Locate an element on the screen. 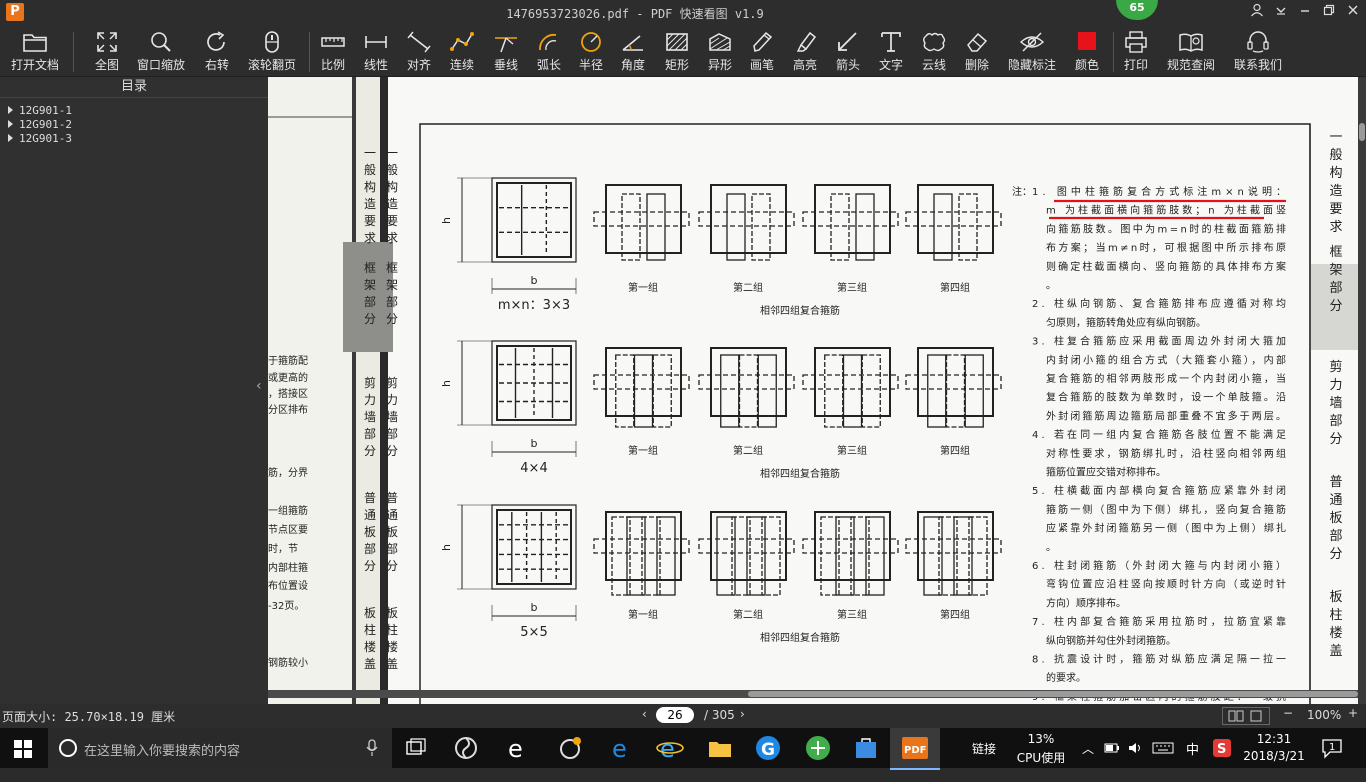 This screenshot has height=782, width=1366. windows-start-icon is located at coordinates (23, 751).